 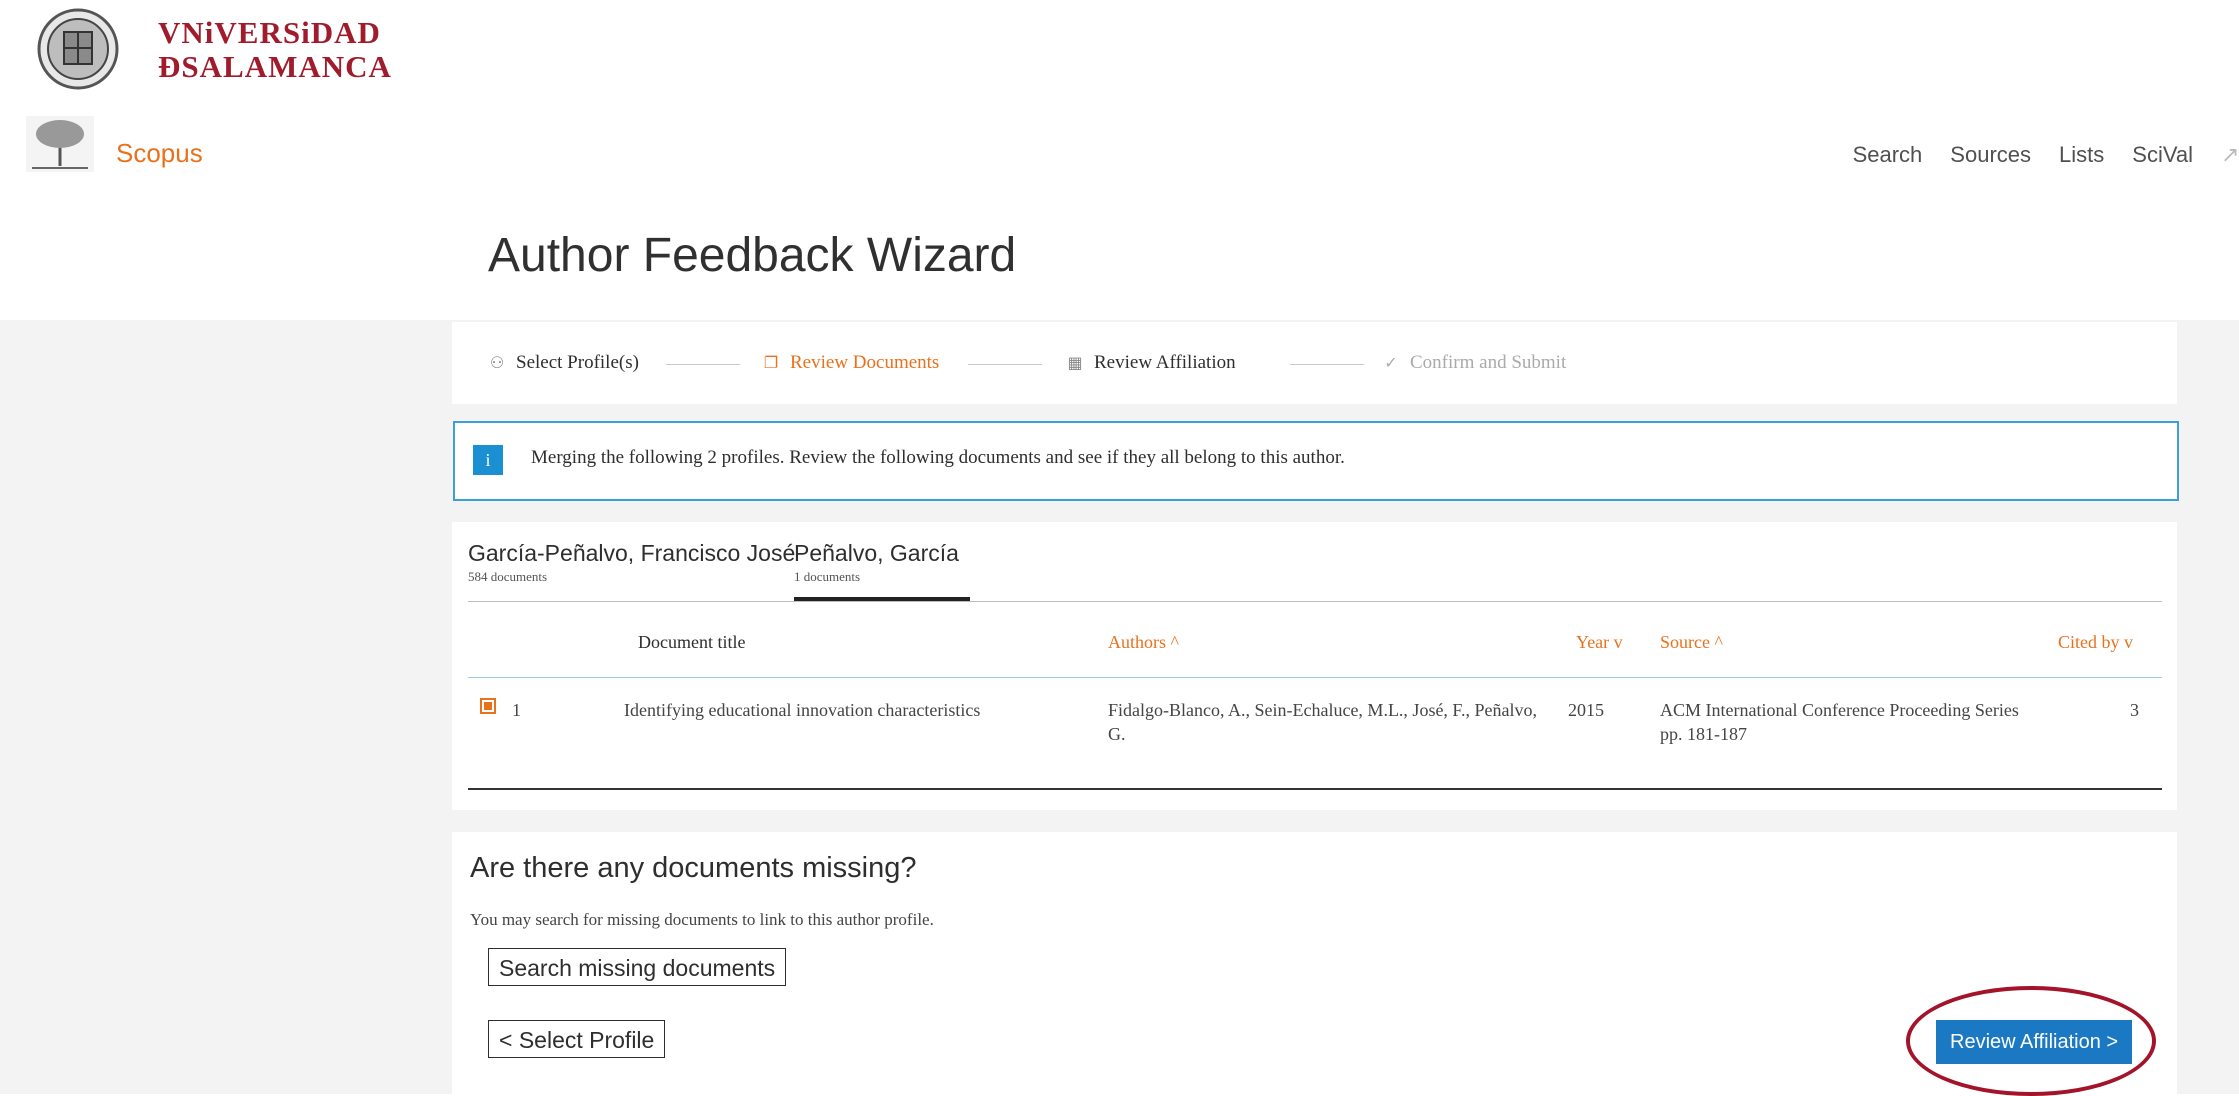 What do you see at coordinates (60, 144) in the screenshot?
I see `elsevier-tree-icon` at bounding box center [60, 144].